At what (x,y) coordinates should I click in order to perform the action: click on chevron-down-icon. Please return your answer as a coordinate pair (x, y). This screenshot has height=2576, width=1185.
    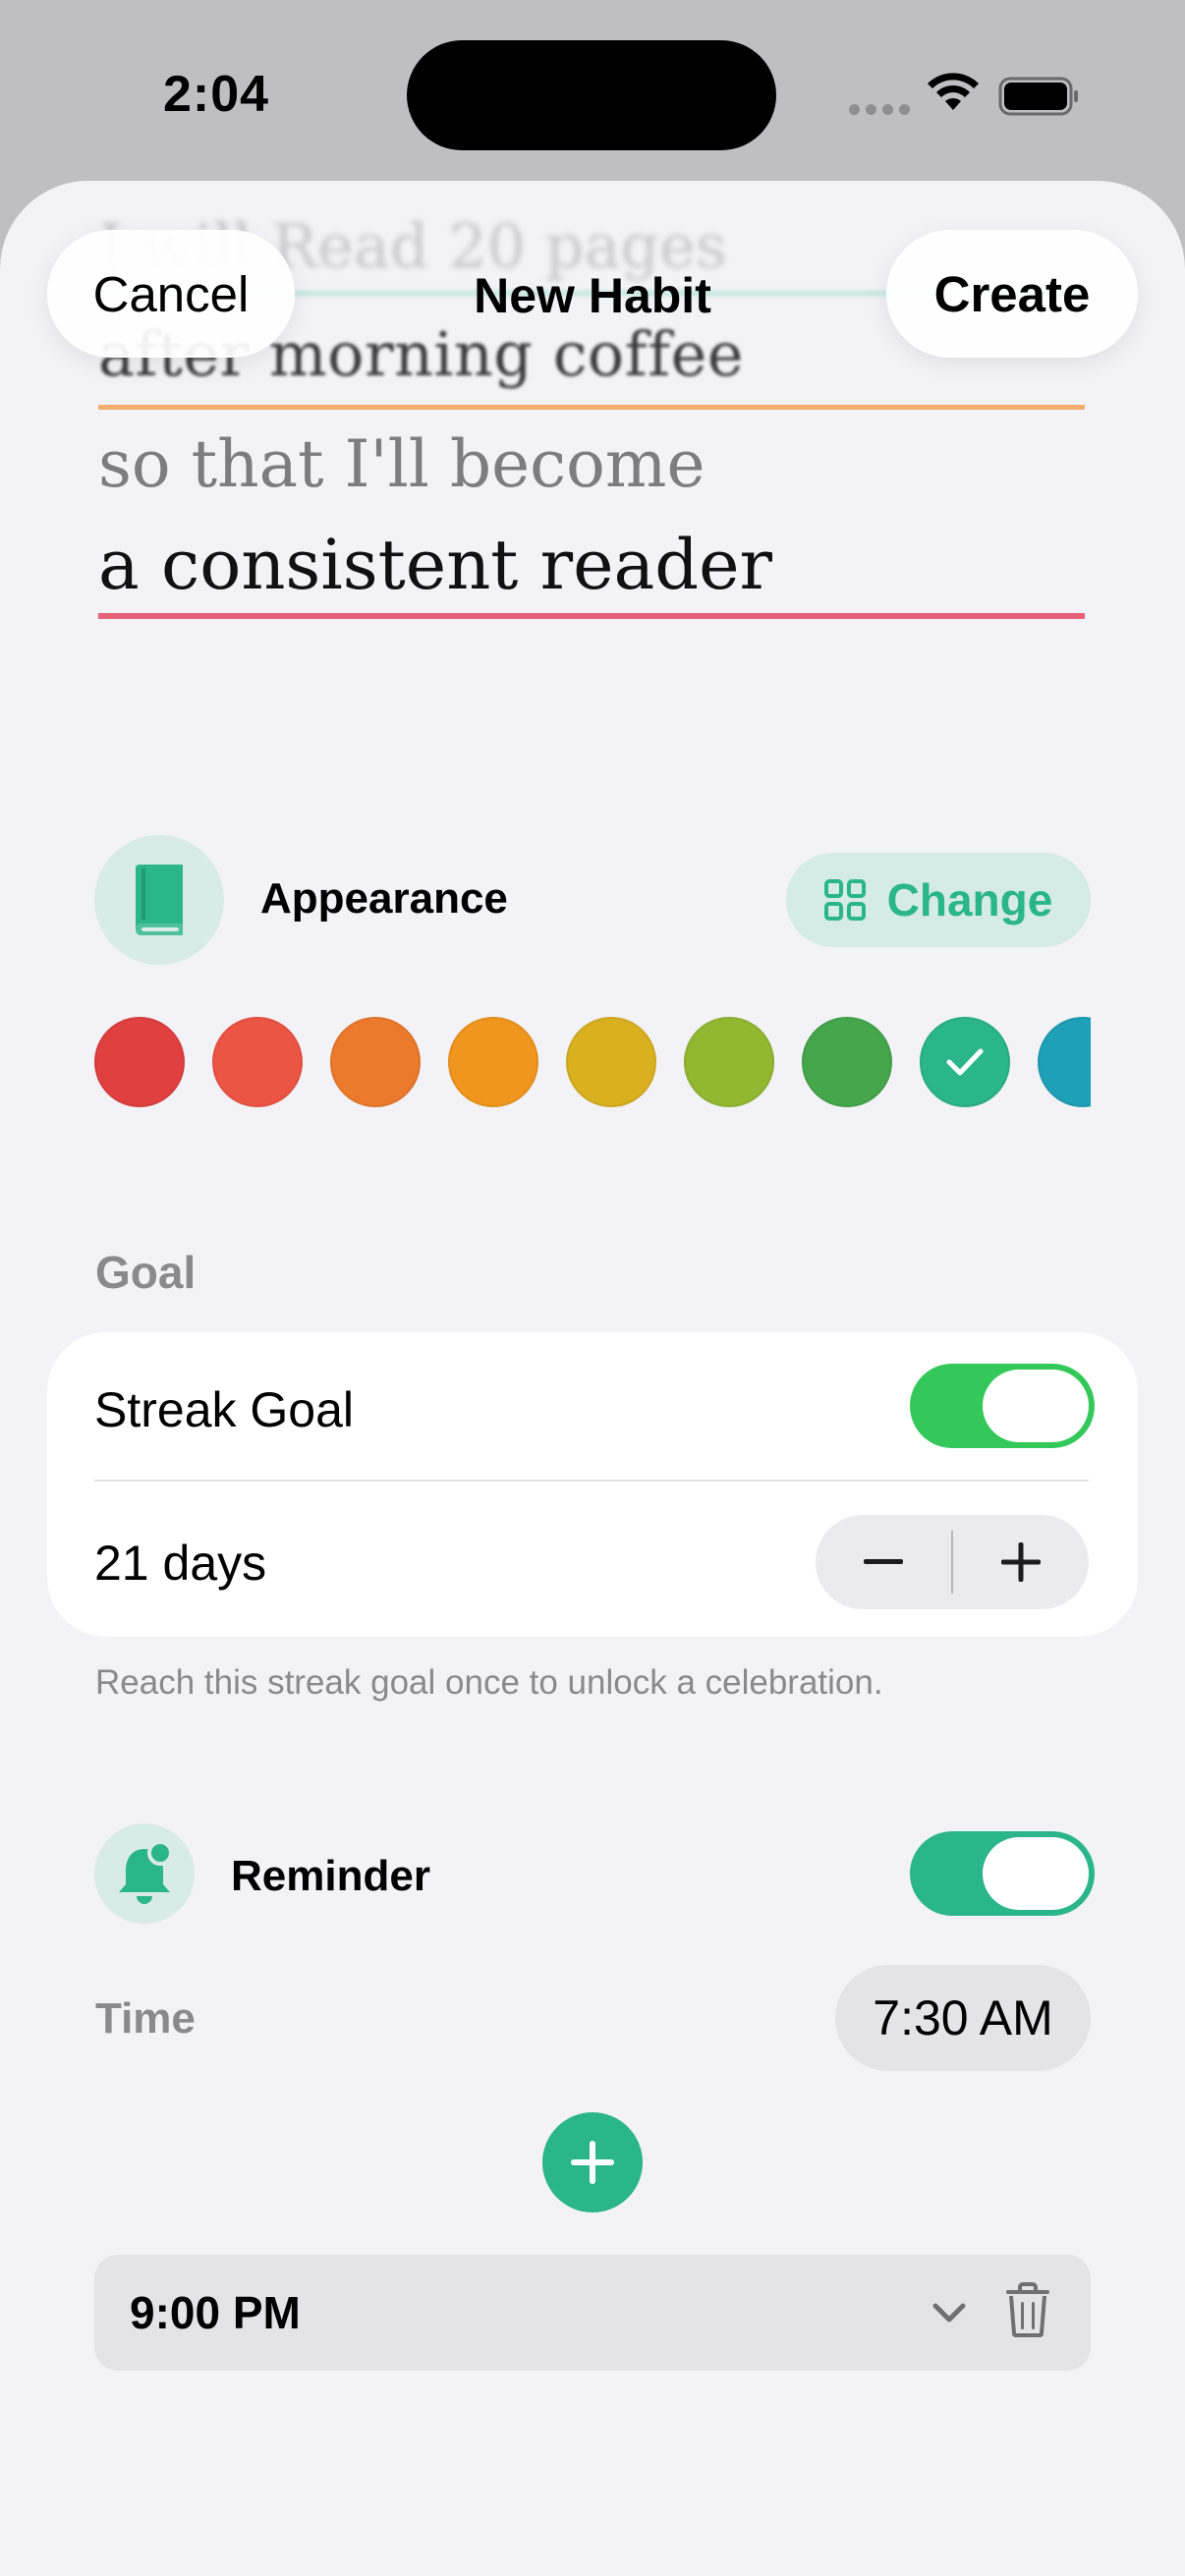
    Looking at the image, I should click on (950, 2311).